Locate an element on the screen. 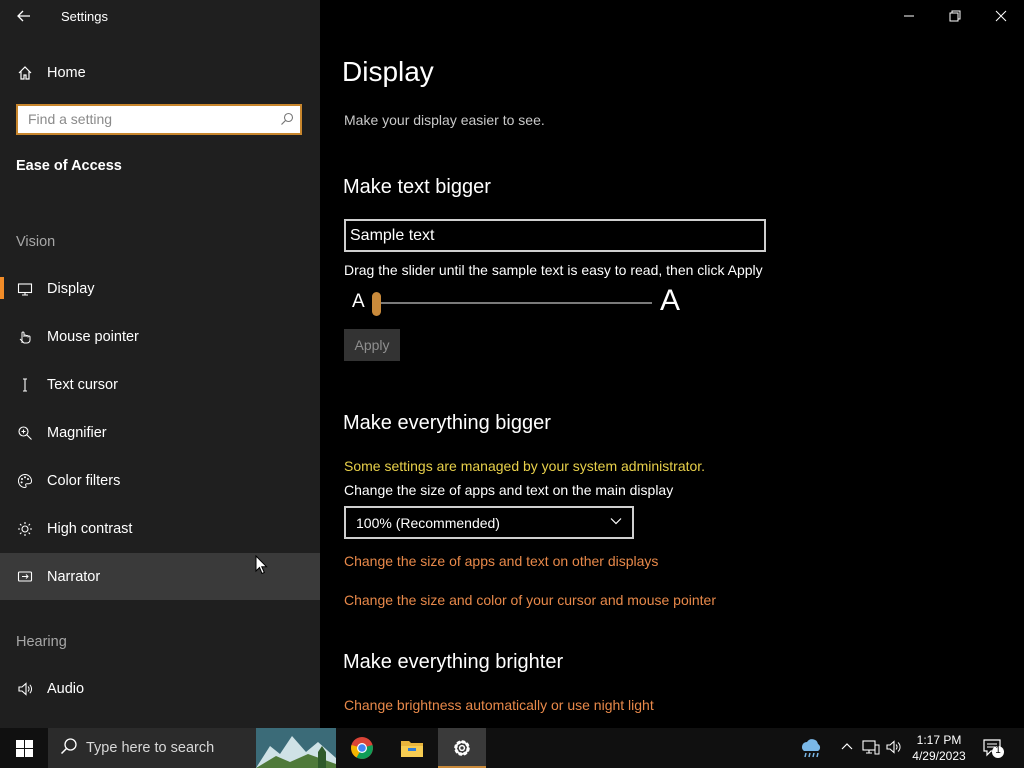 This screenshot has height=768, width=1024. text-cursor-icon is located at coordinates (25, 385).